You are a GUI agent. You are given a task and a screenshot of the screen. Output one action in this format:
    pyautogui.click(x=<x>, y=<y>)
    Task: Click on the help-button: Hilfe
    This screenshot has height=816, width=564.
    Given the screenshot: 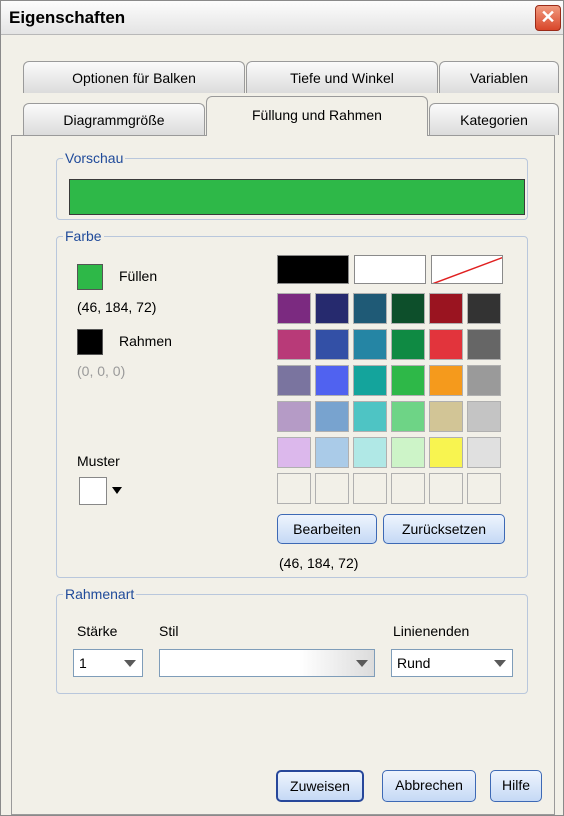 What is the action you would take?
    pyautogui.click(x=516, y=786)
    